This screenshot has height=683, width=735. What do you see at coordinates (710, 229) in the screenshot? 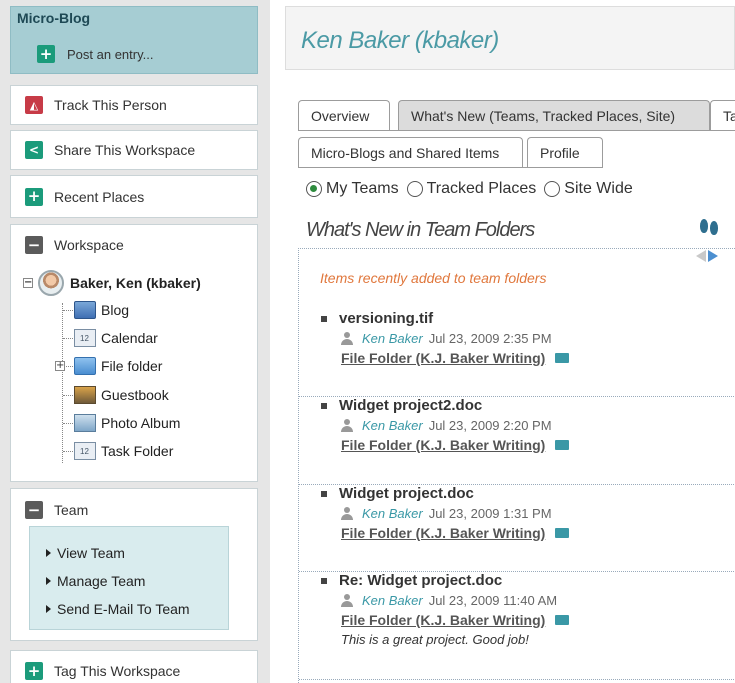
I see `footprints-icon` at bounding box center [710, 229].